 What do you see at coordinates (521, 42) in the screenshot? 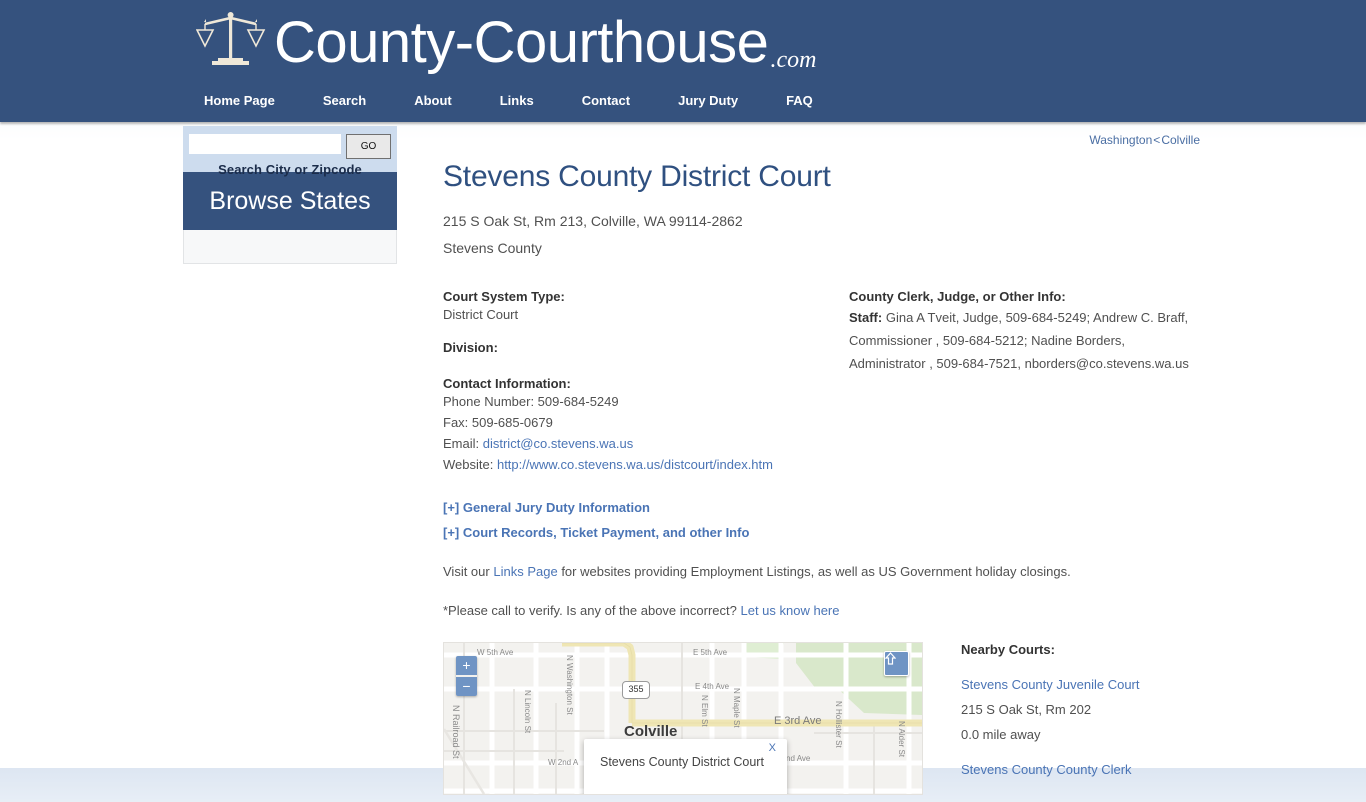
I see `brand-name: County-Courthouse` at bounding box center [521, 42].